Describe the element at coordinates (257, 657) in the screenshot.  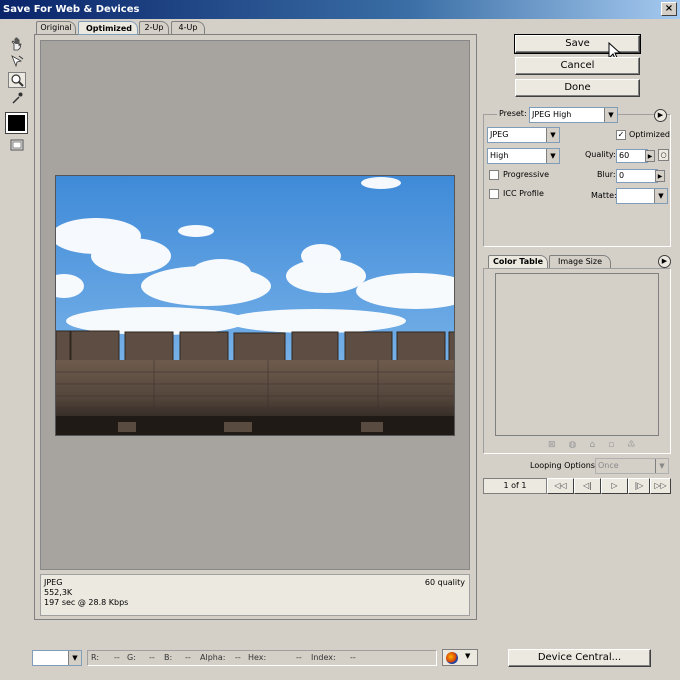
I see `hex-label: Hex:` at that location.